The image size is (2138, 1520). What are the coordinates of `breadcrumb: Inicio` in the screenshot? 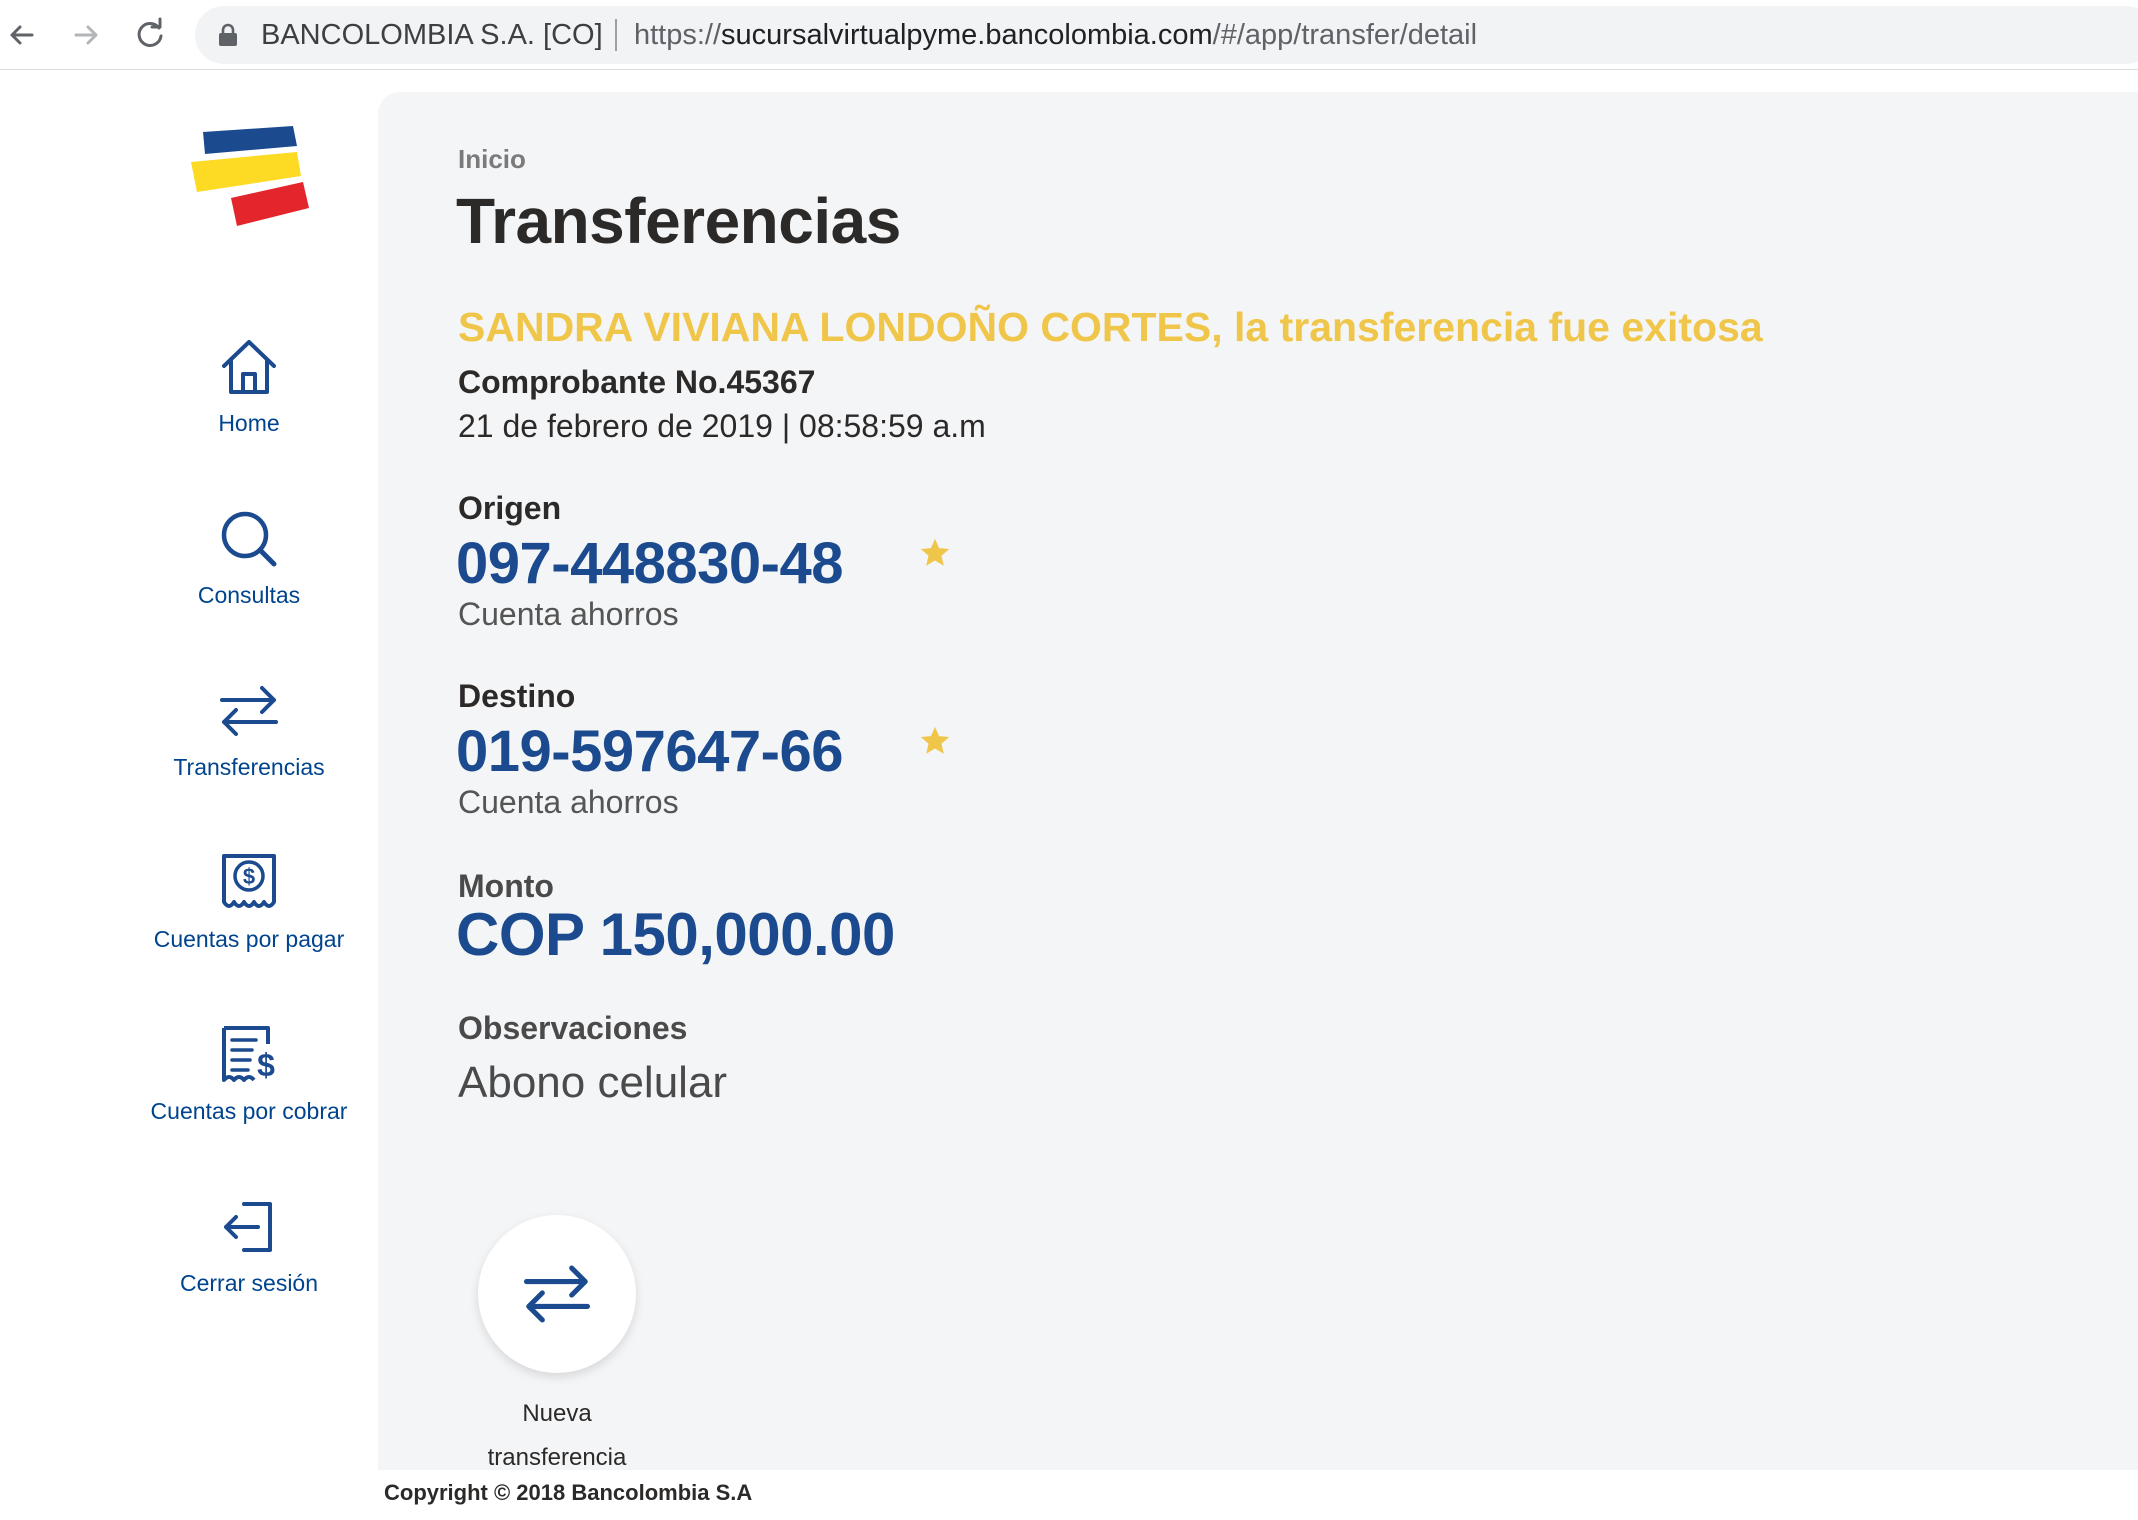 It's located at (492, 159).